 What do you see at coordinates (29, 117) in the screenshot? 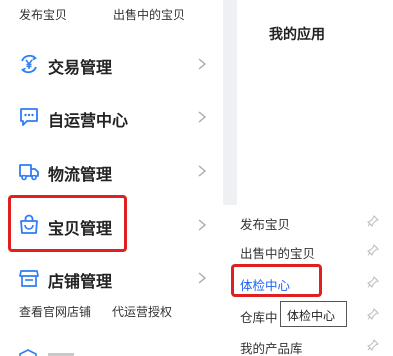
I see `chat-bubble-icon` at bounding box center [29, 117].